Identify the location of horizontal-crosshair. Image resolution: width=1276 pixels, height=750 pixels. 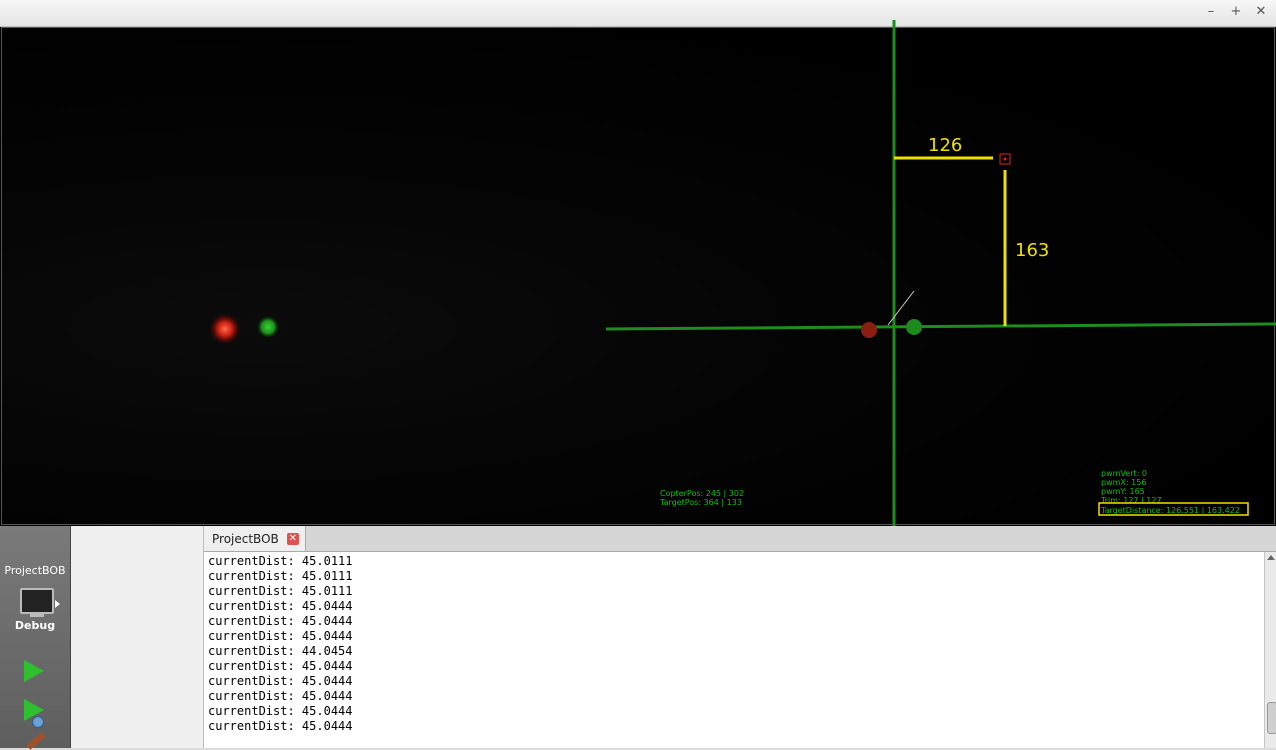
(940, 326).